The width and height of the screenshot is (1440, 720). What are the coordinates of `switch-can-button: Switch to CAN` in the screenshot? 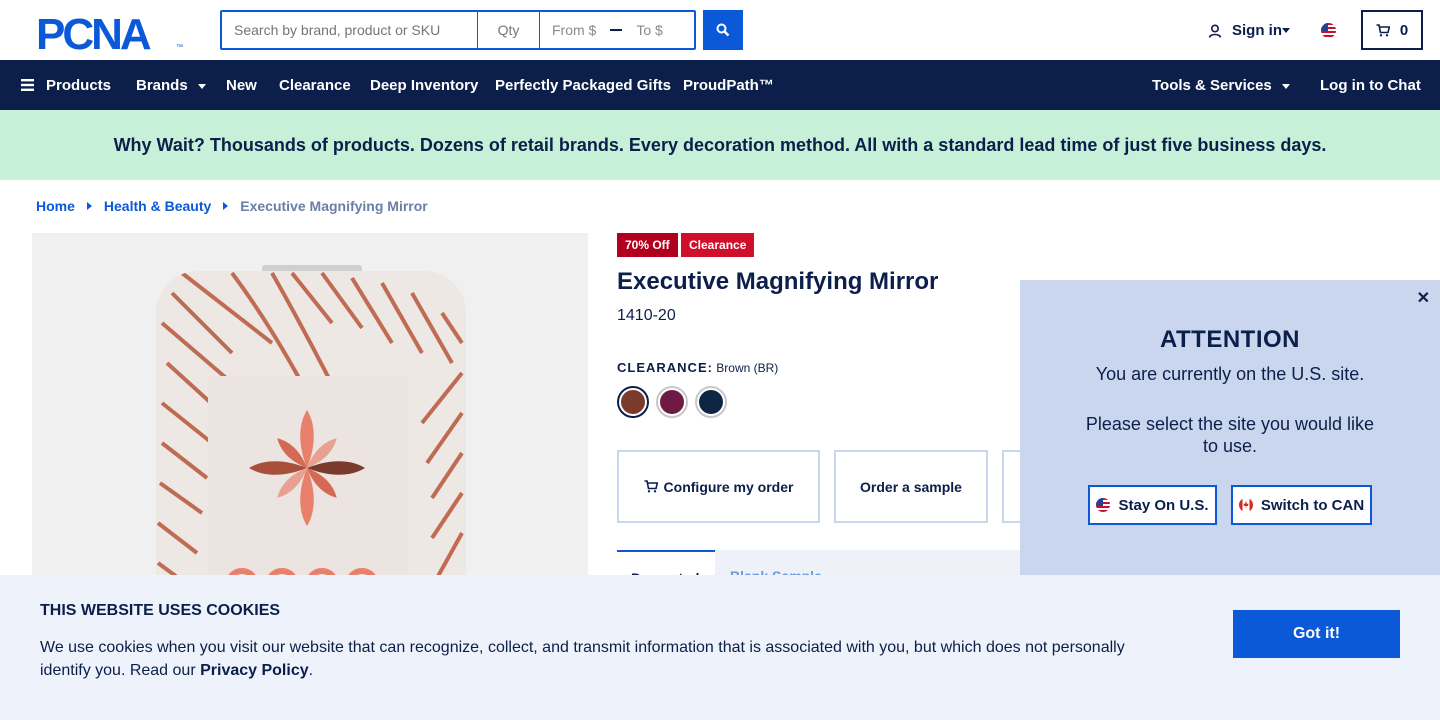 It's located at (1301, 505).